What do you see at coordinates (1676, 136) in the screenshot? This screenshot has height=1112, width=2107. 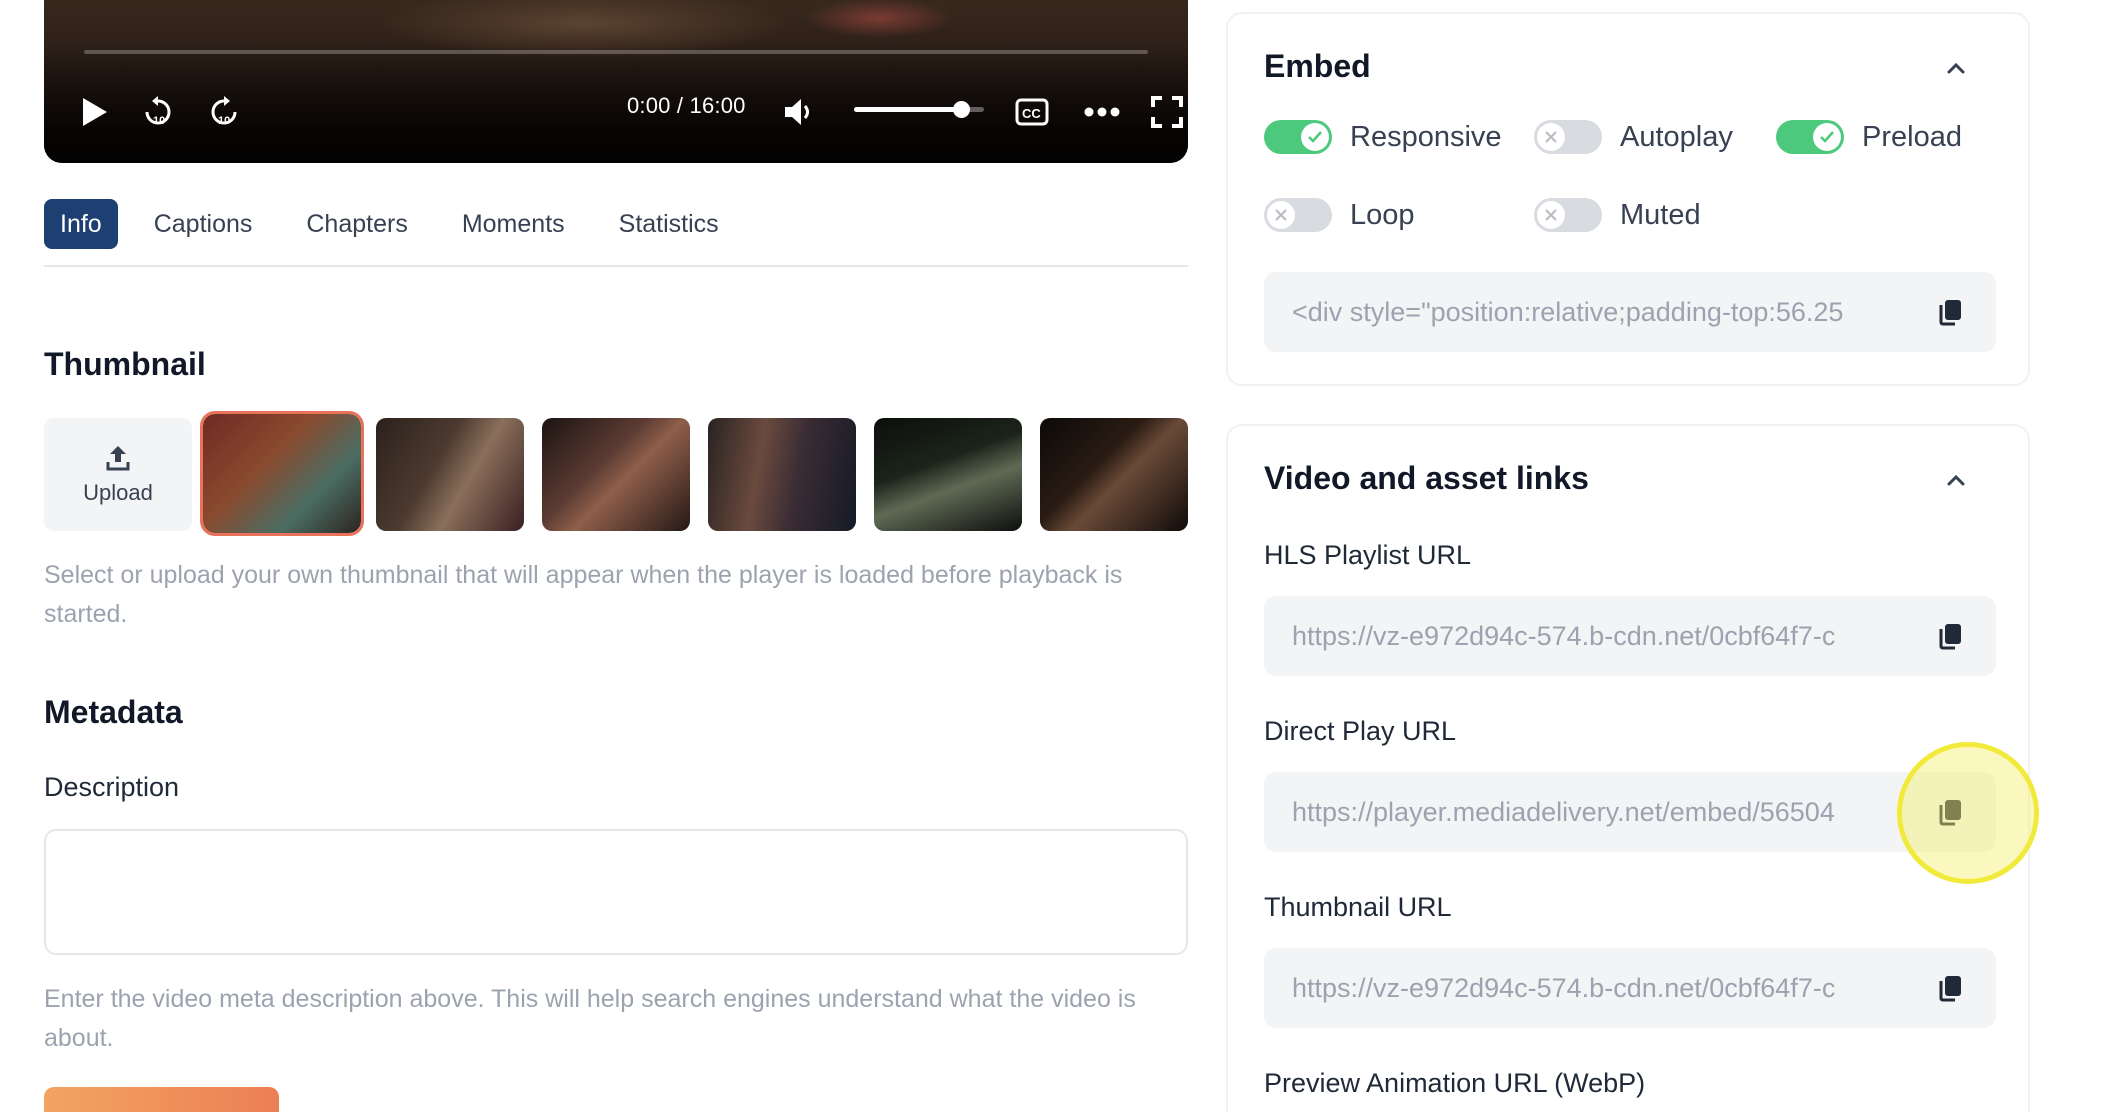 I see `toggle-label: Autoplay` at bounding box center [1676, 136].